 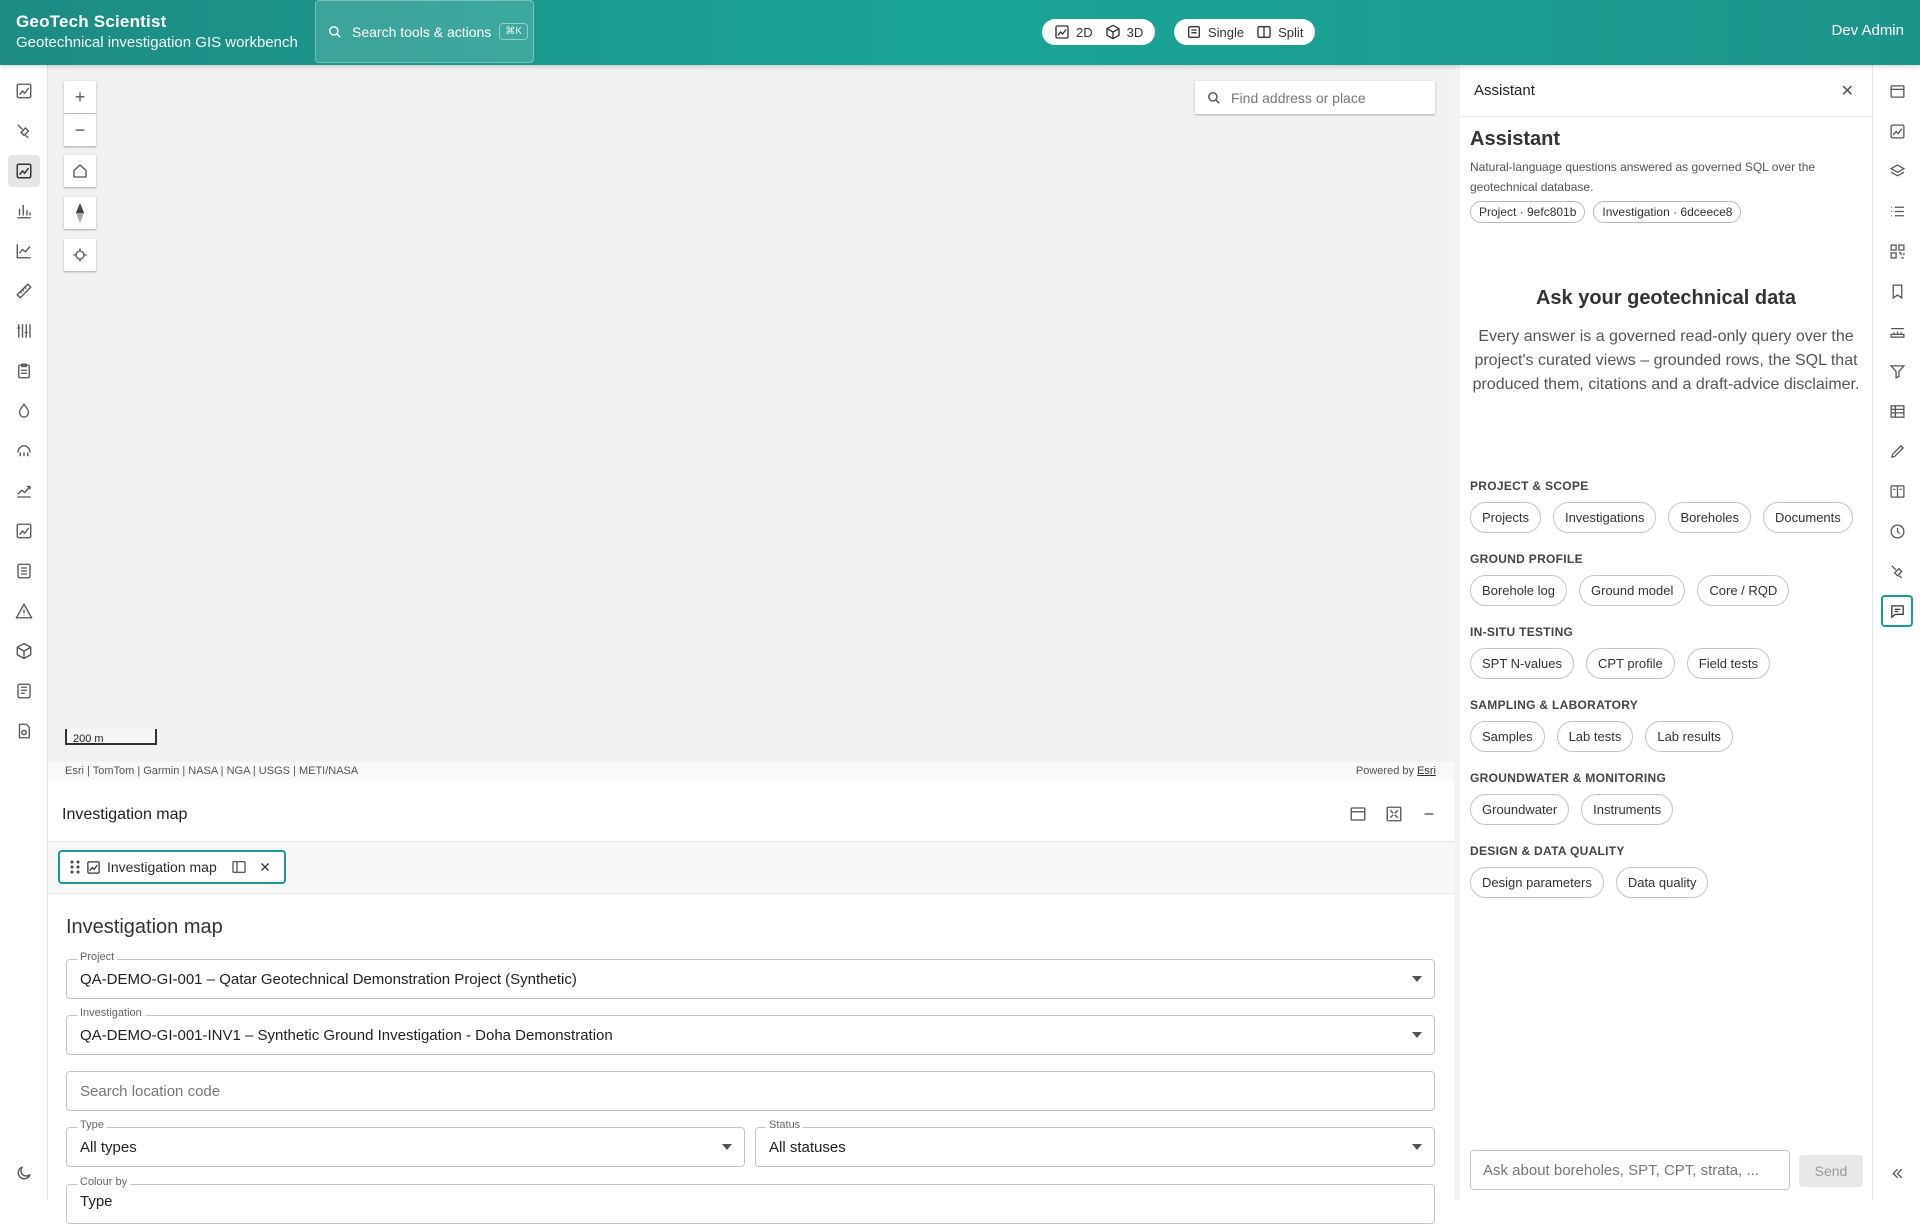 I want to click on line-chart-icon, so click(x=24, y=251).